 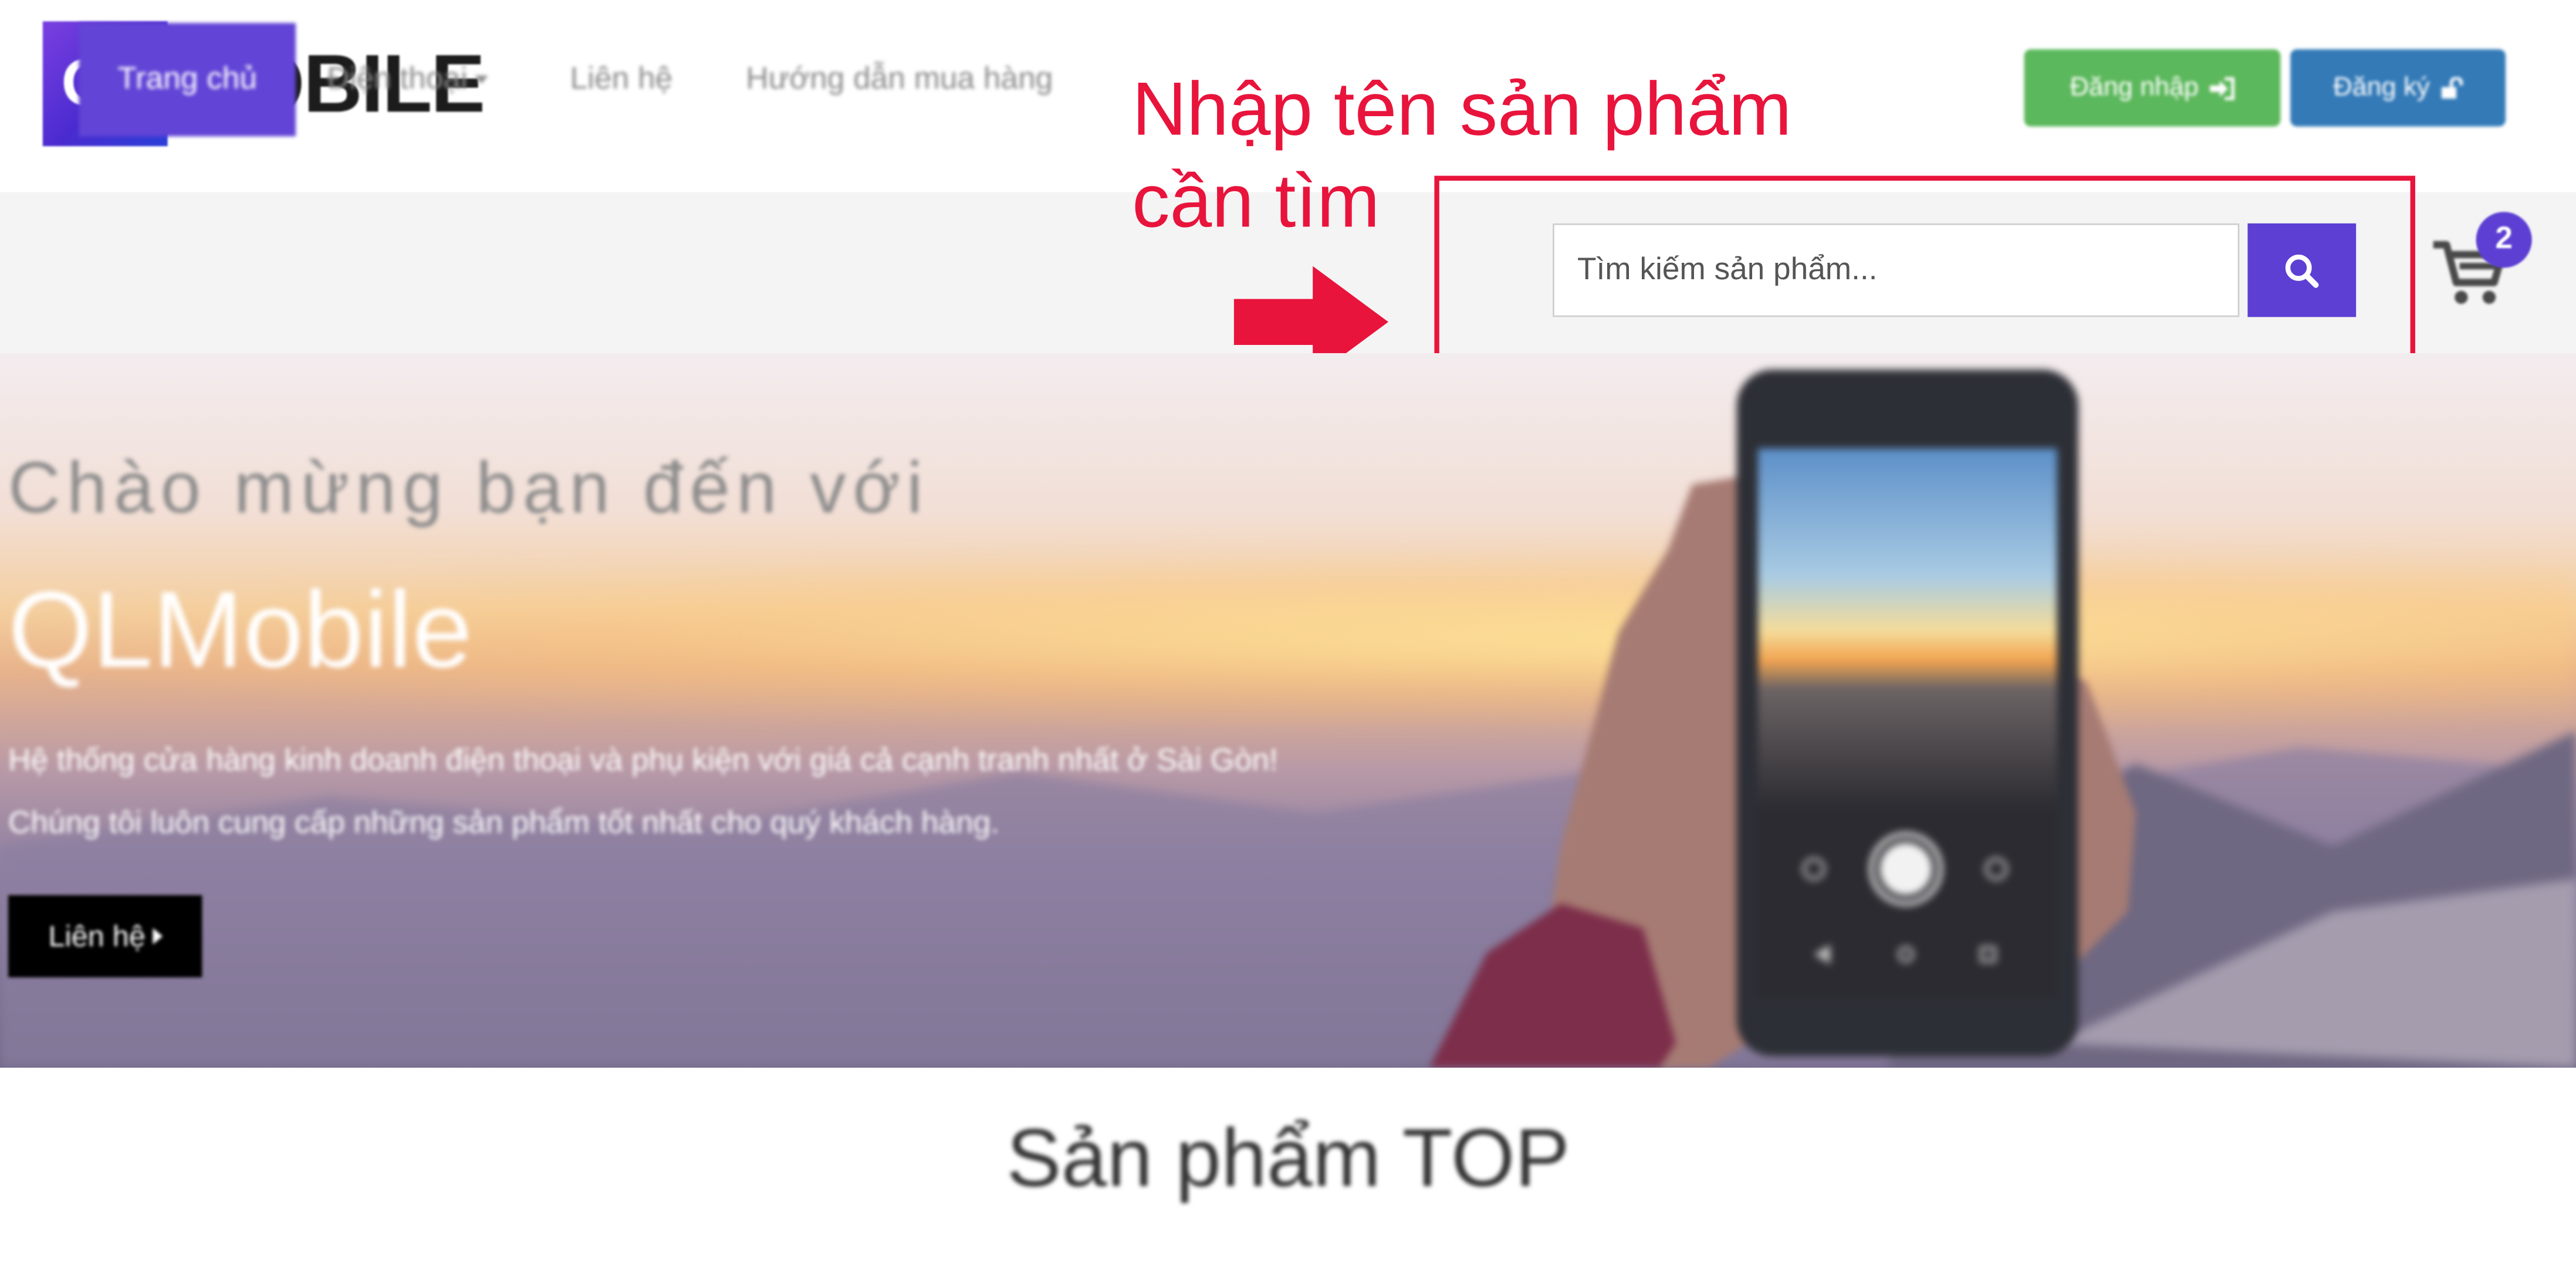 I want to click on nav-item-label: Điện thoại, so click(x=397, y=79).